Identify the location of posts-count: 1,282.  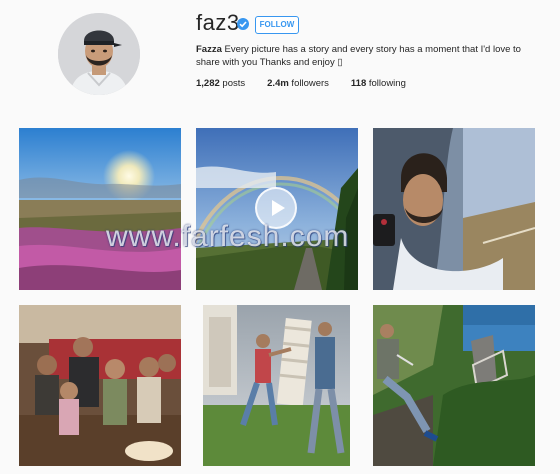
(208, 83).